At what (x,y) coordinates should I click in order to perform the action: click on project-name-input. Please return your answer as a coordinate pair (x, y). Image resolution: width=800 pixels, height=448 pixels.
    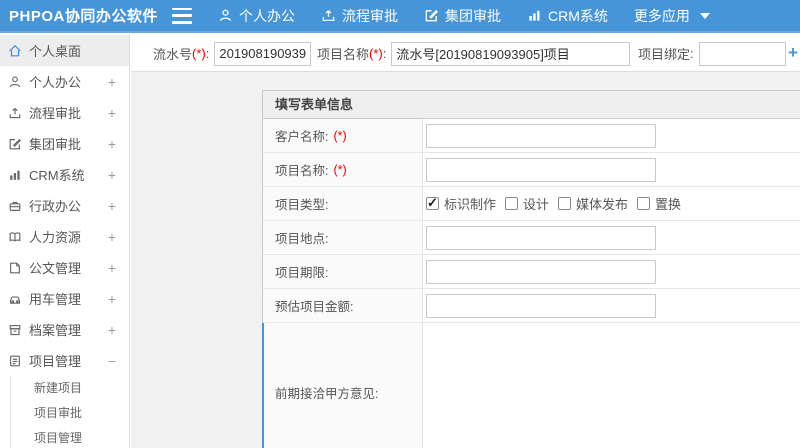
    Looking at the image, I should click on (511, 53).